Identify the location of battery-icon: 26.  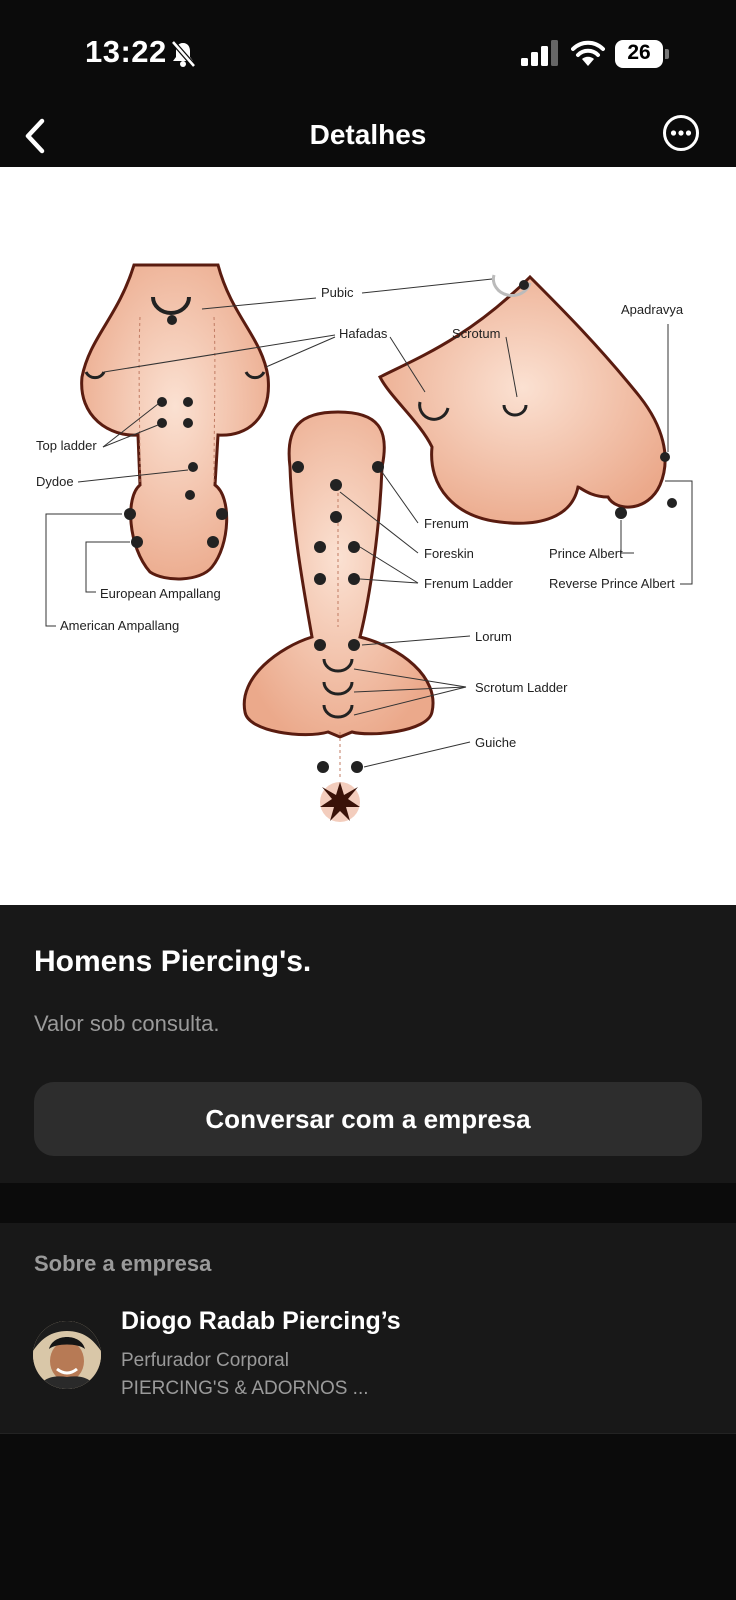
(642, 54).